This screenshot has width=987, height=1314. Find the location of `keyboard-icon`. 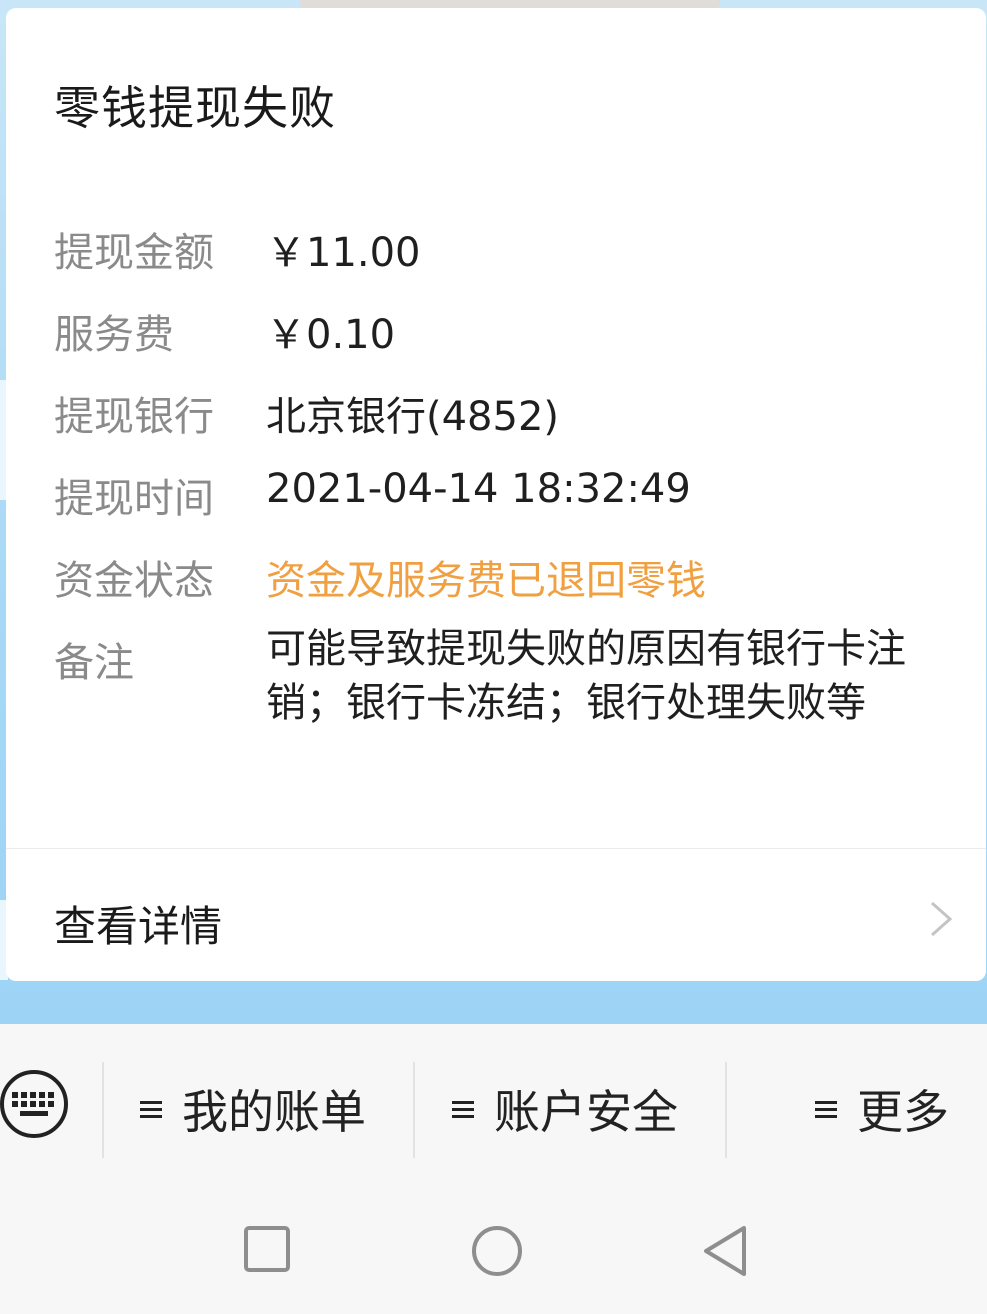

keyboard-icon is located at coordinates (36, 1104).